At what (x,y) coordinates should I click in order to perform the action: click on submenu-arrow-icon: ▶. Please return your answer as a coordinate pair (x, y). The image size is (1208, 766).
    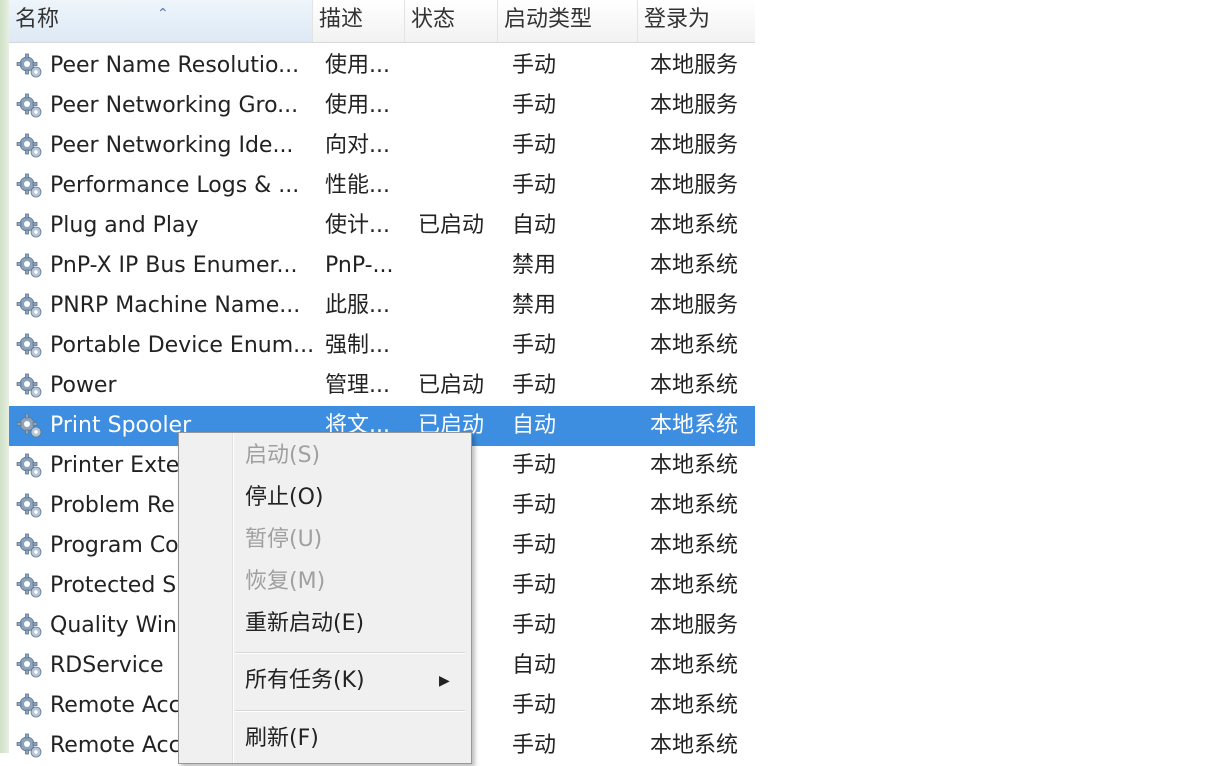
    Looking at the image, I should click on (444, 681).